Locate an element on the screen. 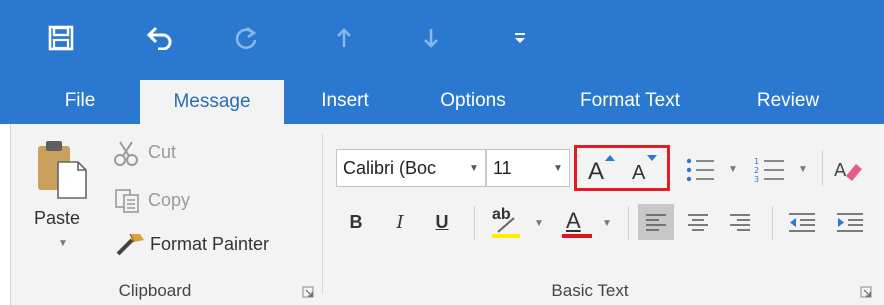  tab-review: Review is located at coordinates (788, 101).